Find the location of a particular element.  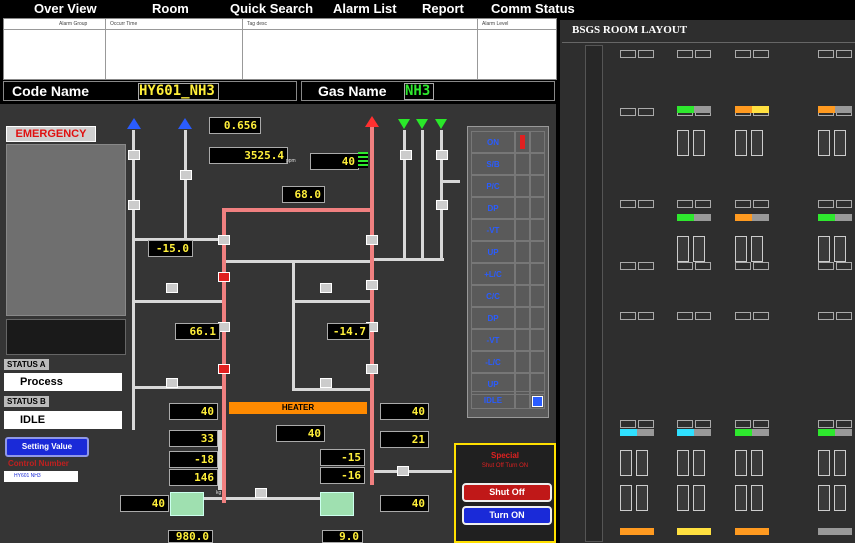

unit-label: kg is located at coordinates (219, 493).